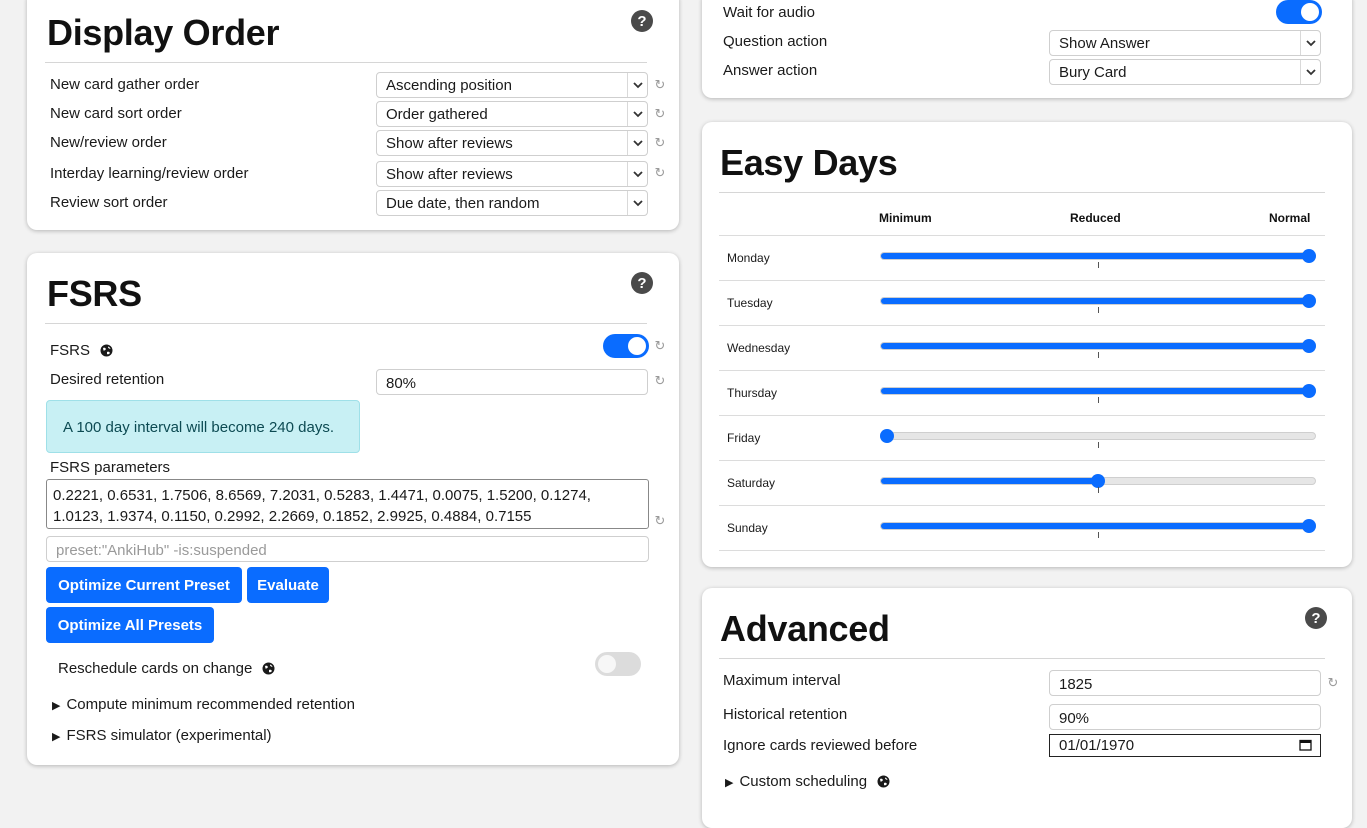  What do you see at coordinates (782, 680) in the screenshot?
I see `max-interval-label: Maximum interval` at bounding box center [782, 680].